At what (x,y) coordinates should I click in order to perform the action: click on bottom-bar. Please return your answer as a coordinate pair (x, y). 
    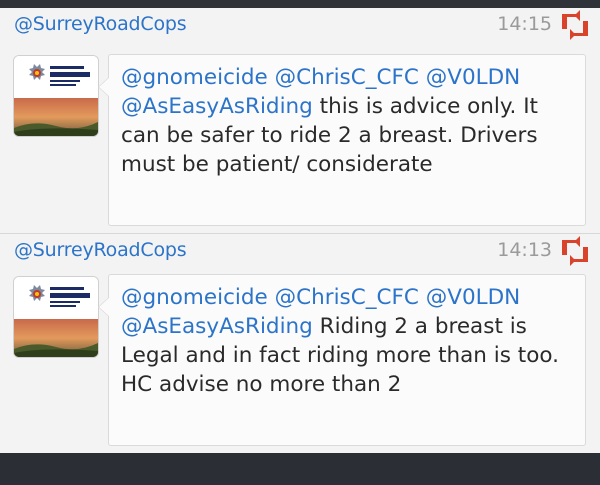
    Looking at the image, I should click on (300, 469).